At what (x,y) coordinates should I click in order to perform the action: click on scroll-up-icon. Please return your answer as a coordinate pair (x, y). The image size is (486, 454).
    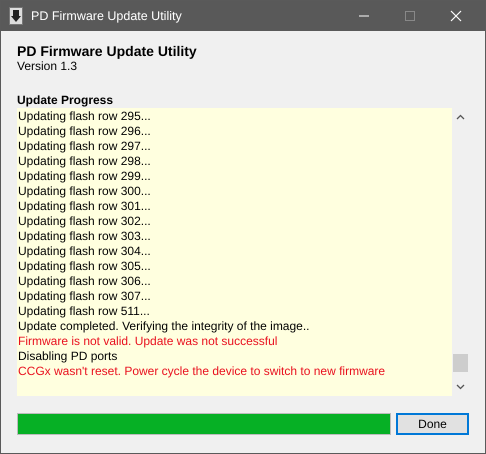
    Looking at the image, I should click on (460, 117).